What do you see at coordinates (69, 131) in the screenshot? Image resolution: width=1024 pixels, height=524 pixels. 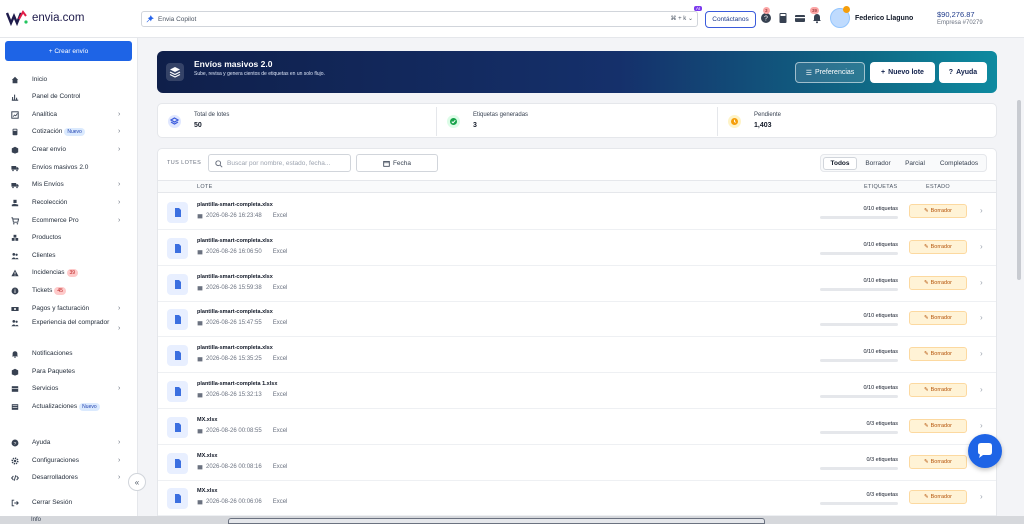 I see `sidebar-item-cotizacion: Cotización Nuevo ›` at bounding box center [69, 131].